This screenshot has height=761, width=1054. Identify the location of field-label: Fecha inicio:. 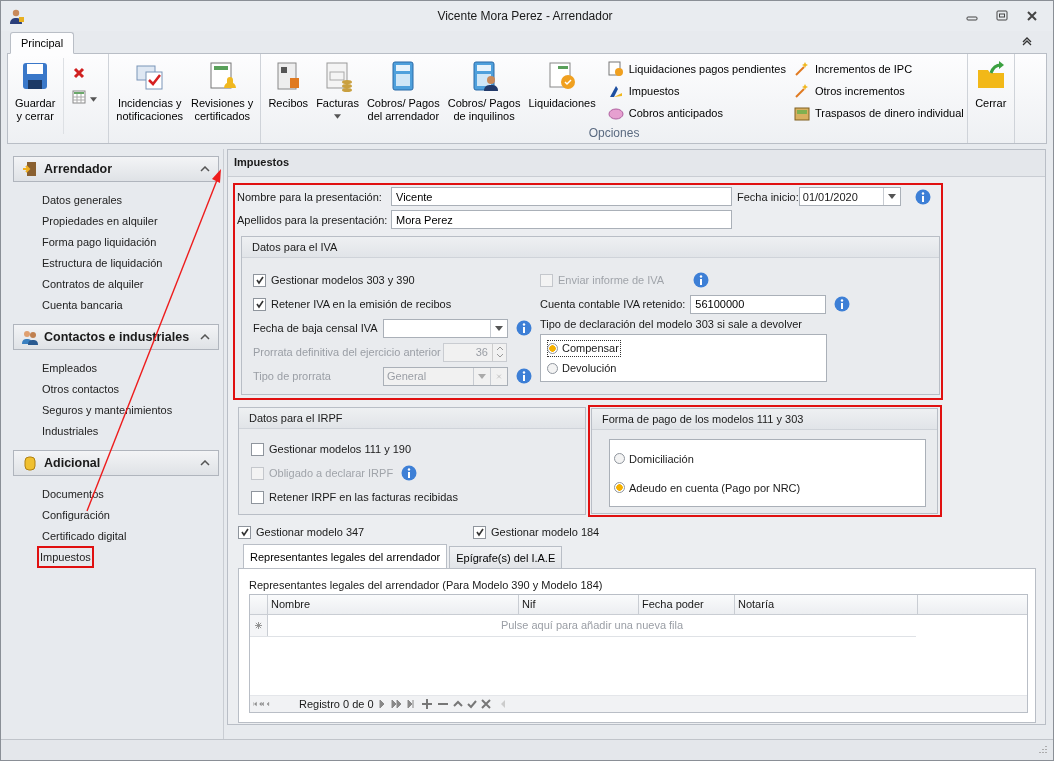
(768, 196).